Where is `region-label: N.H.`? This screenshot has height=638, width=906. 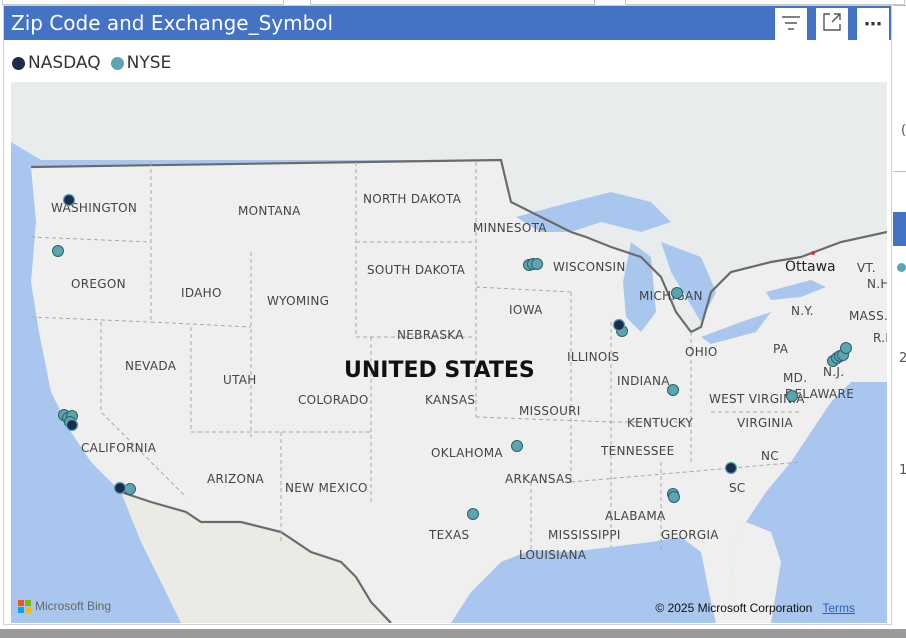
region-label: N.H. is located at coordinates (877, 284).